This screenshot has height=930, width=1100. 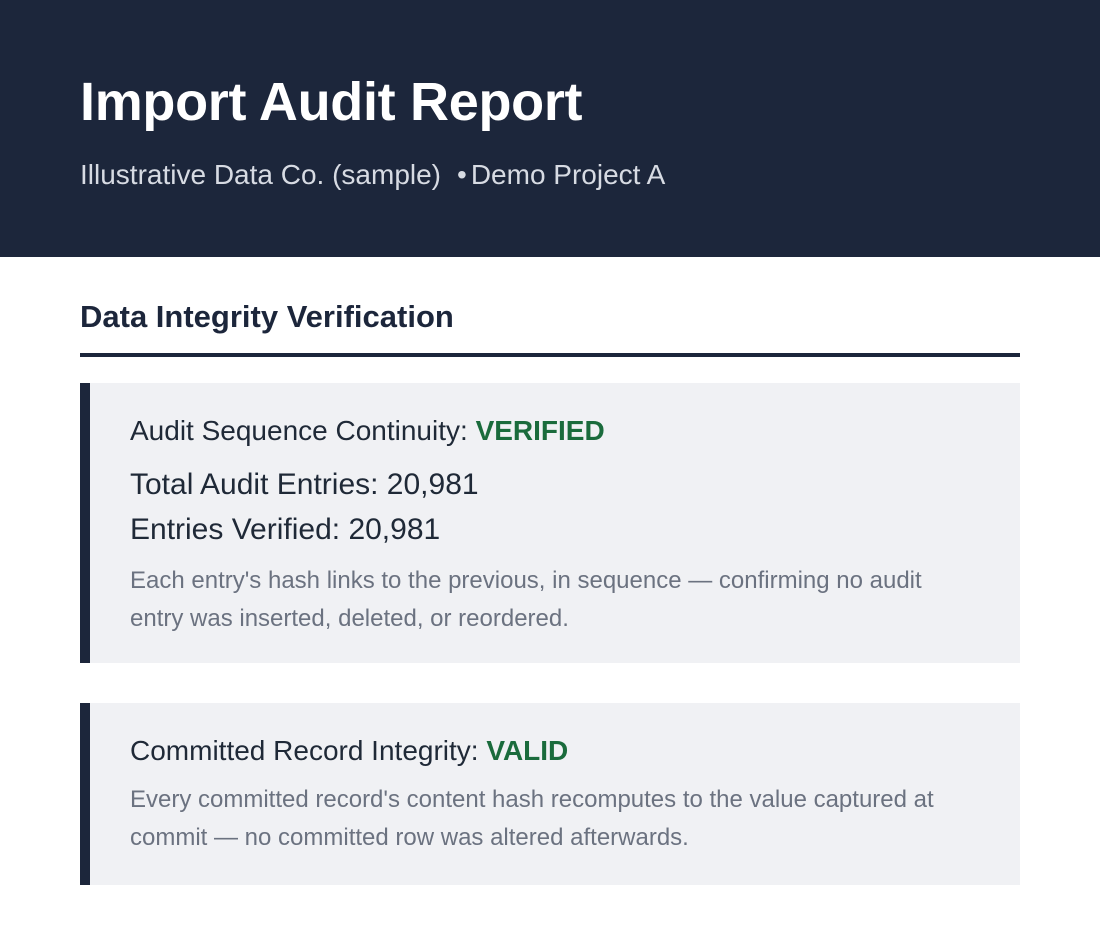 I want to click on organization-name: Illustrative Data Co. (sample), so click(x=261, y=174).